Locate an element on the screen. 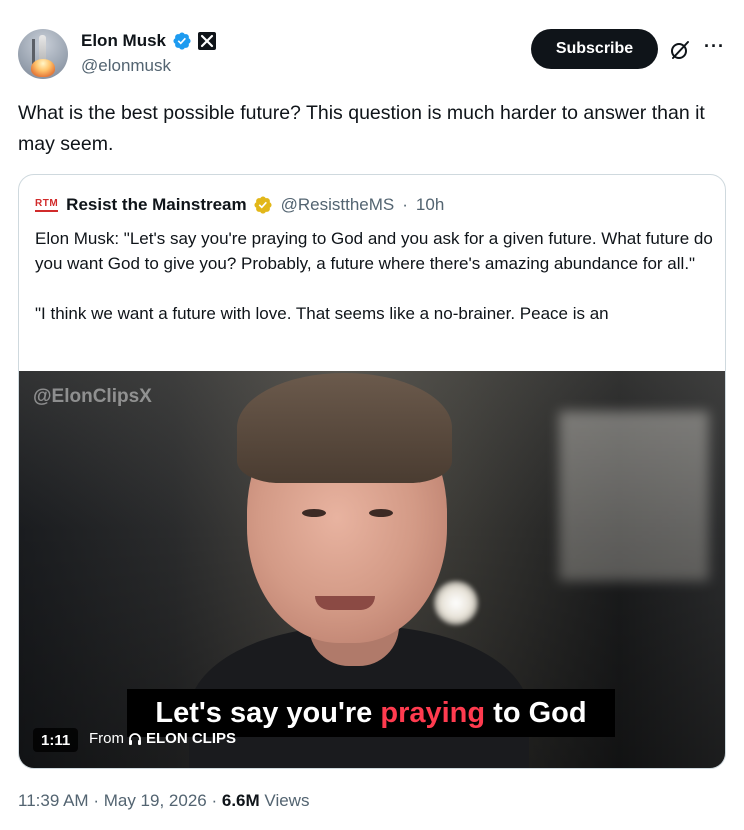  quoted-author-handle: @ResisttheMS is located at coordinates (338, 205).